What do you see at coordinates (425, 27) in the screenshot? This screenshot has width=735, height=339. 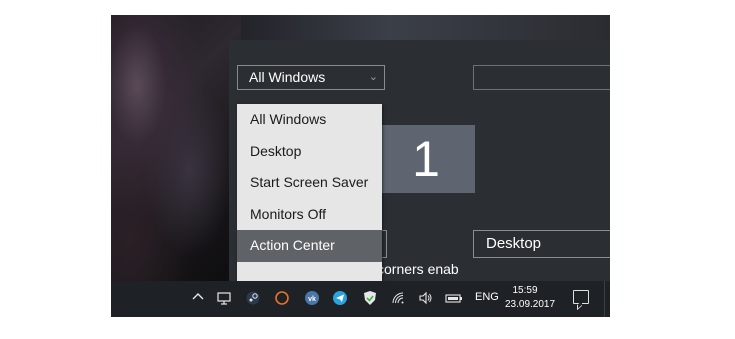 I see `wallpaper-strip` at bounding box center [425, 27].